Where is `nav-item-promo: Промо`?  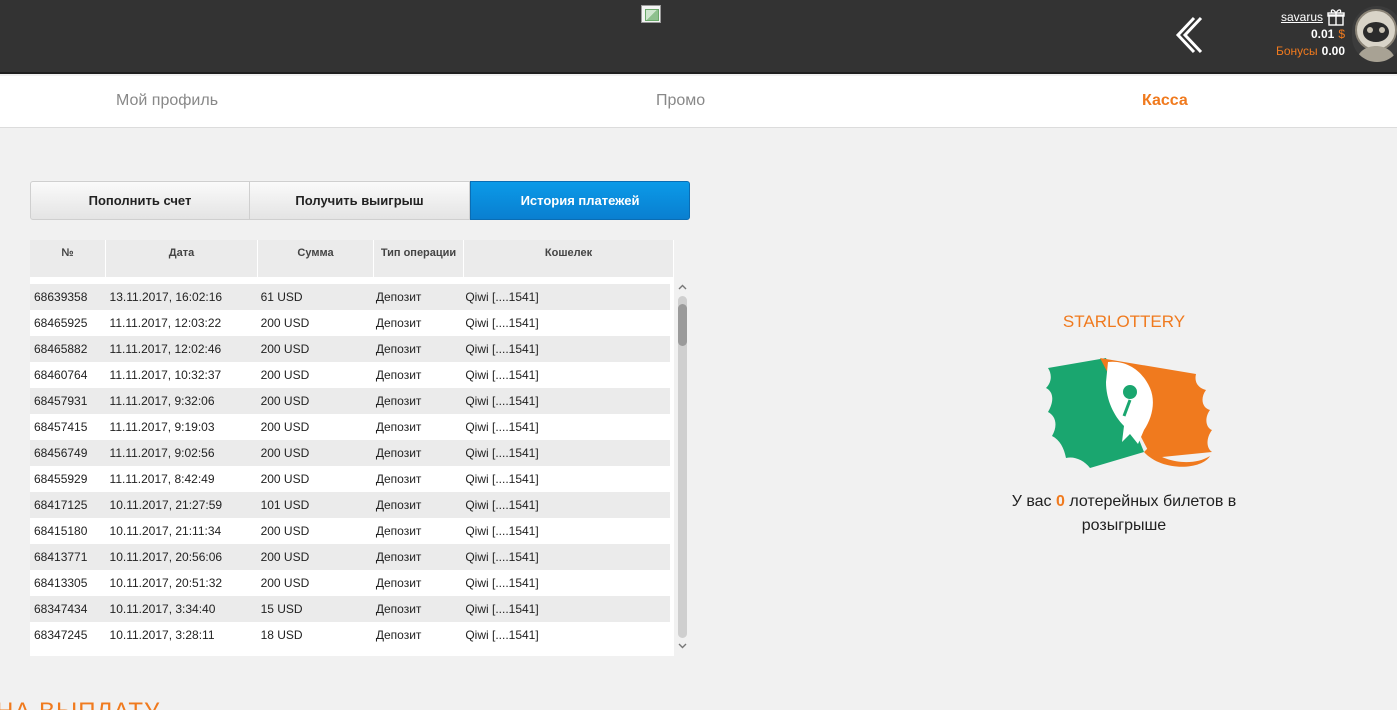 nav-item-promo: Промо is located at coordinates (680, 101).